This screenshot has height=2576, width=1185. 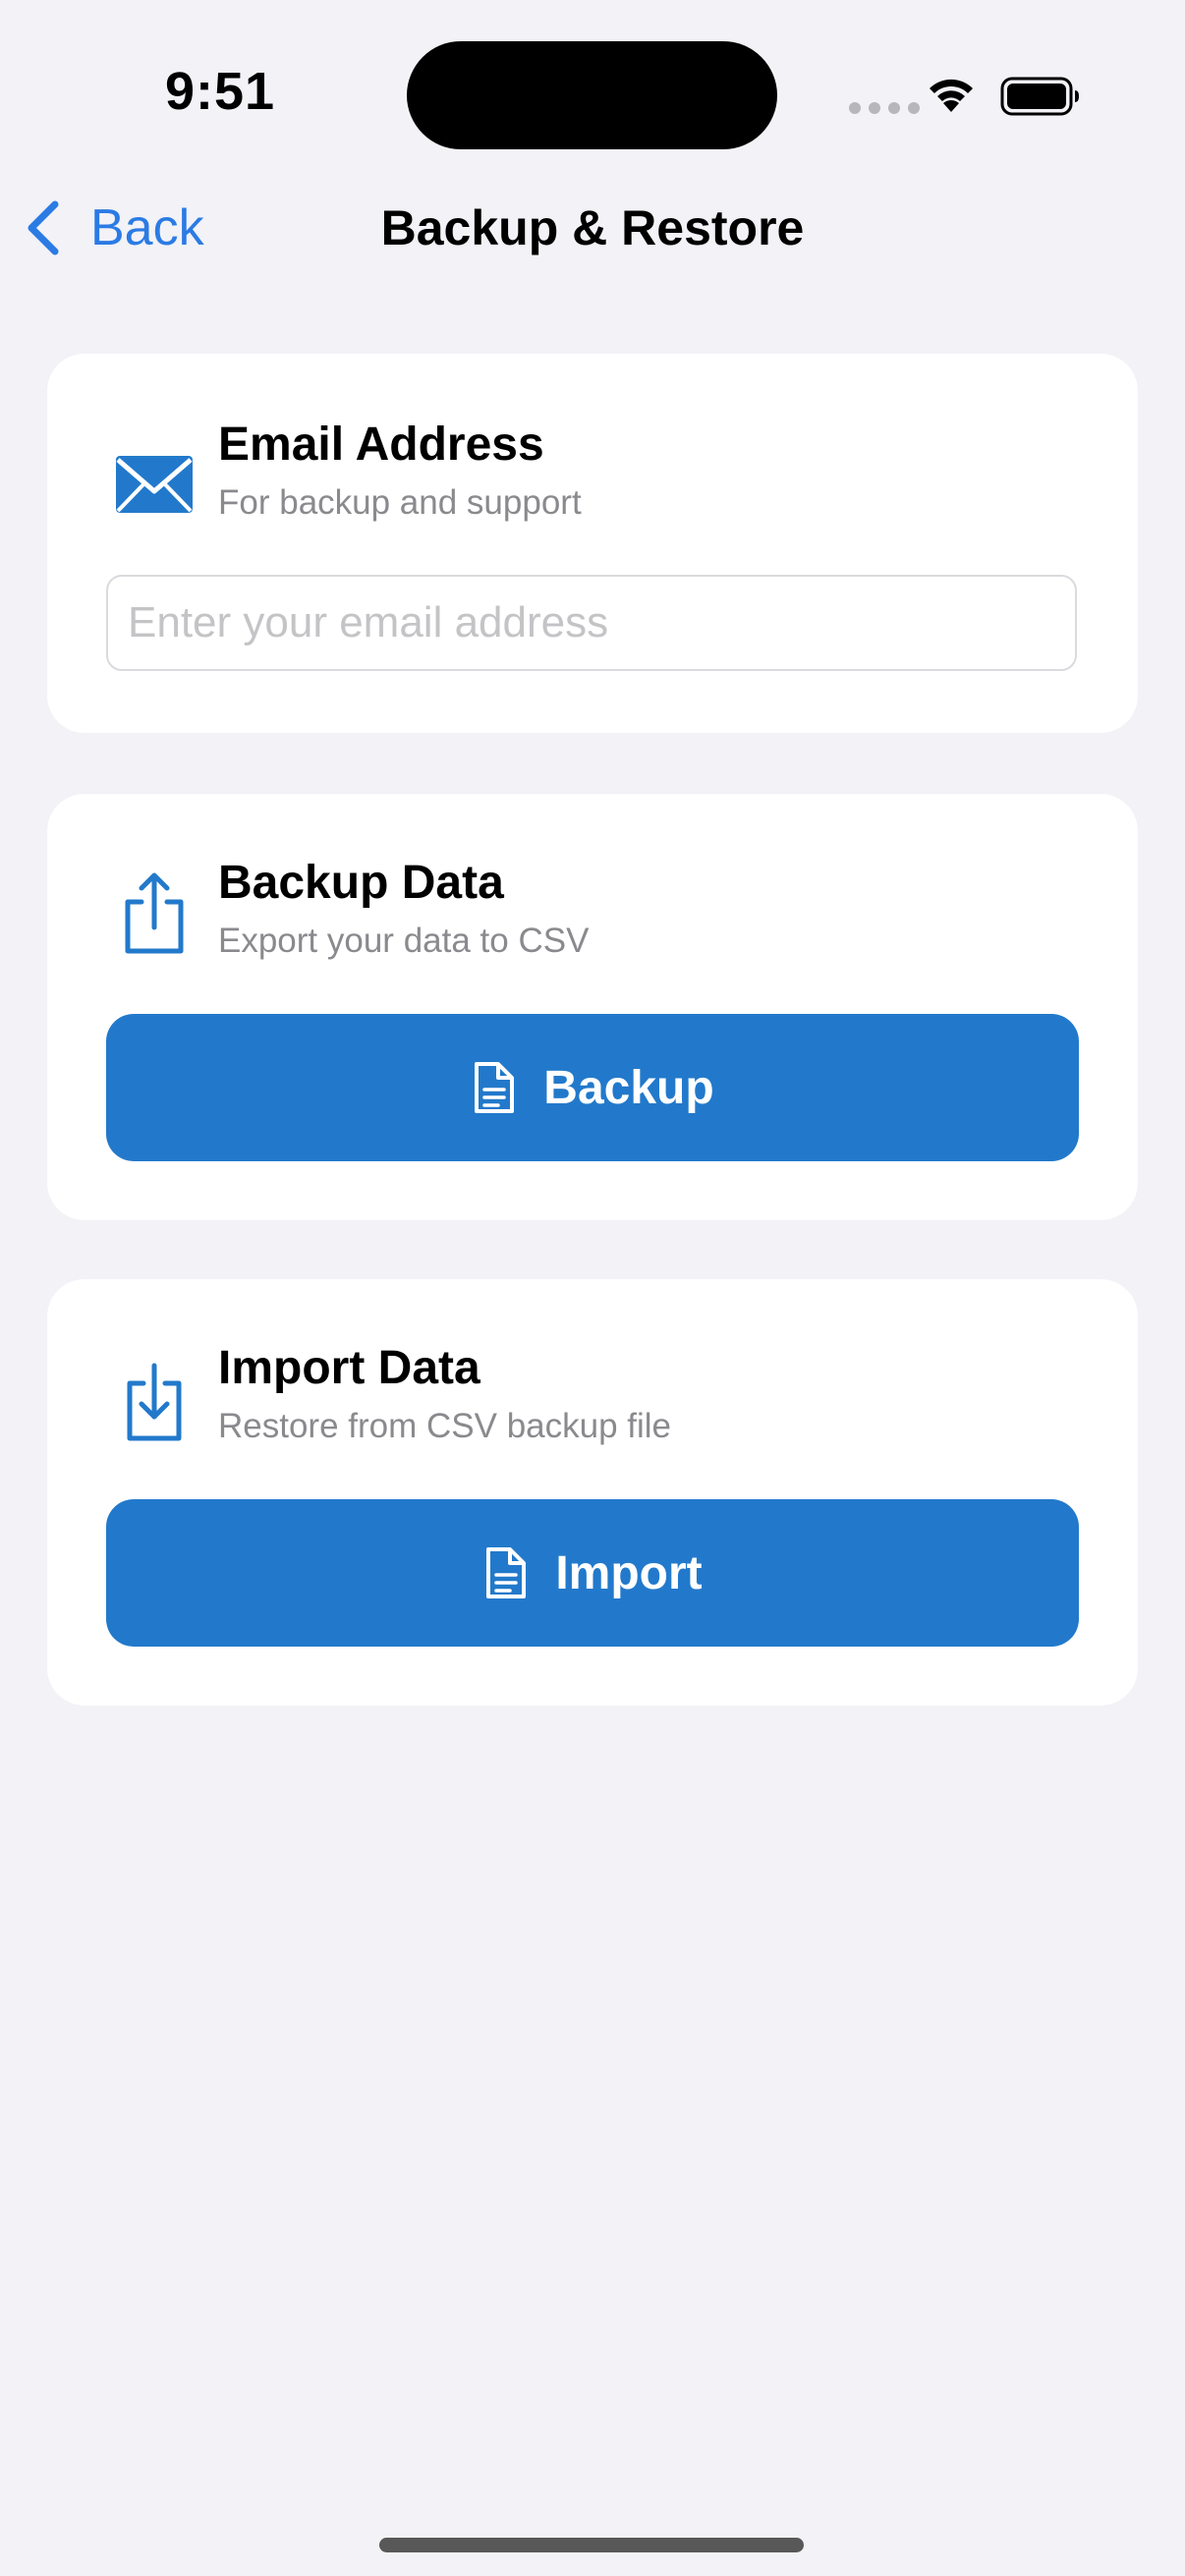 I want to click on email-card: Email Address For backup and support, so click(x=592, y=543).